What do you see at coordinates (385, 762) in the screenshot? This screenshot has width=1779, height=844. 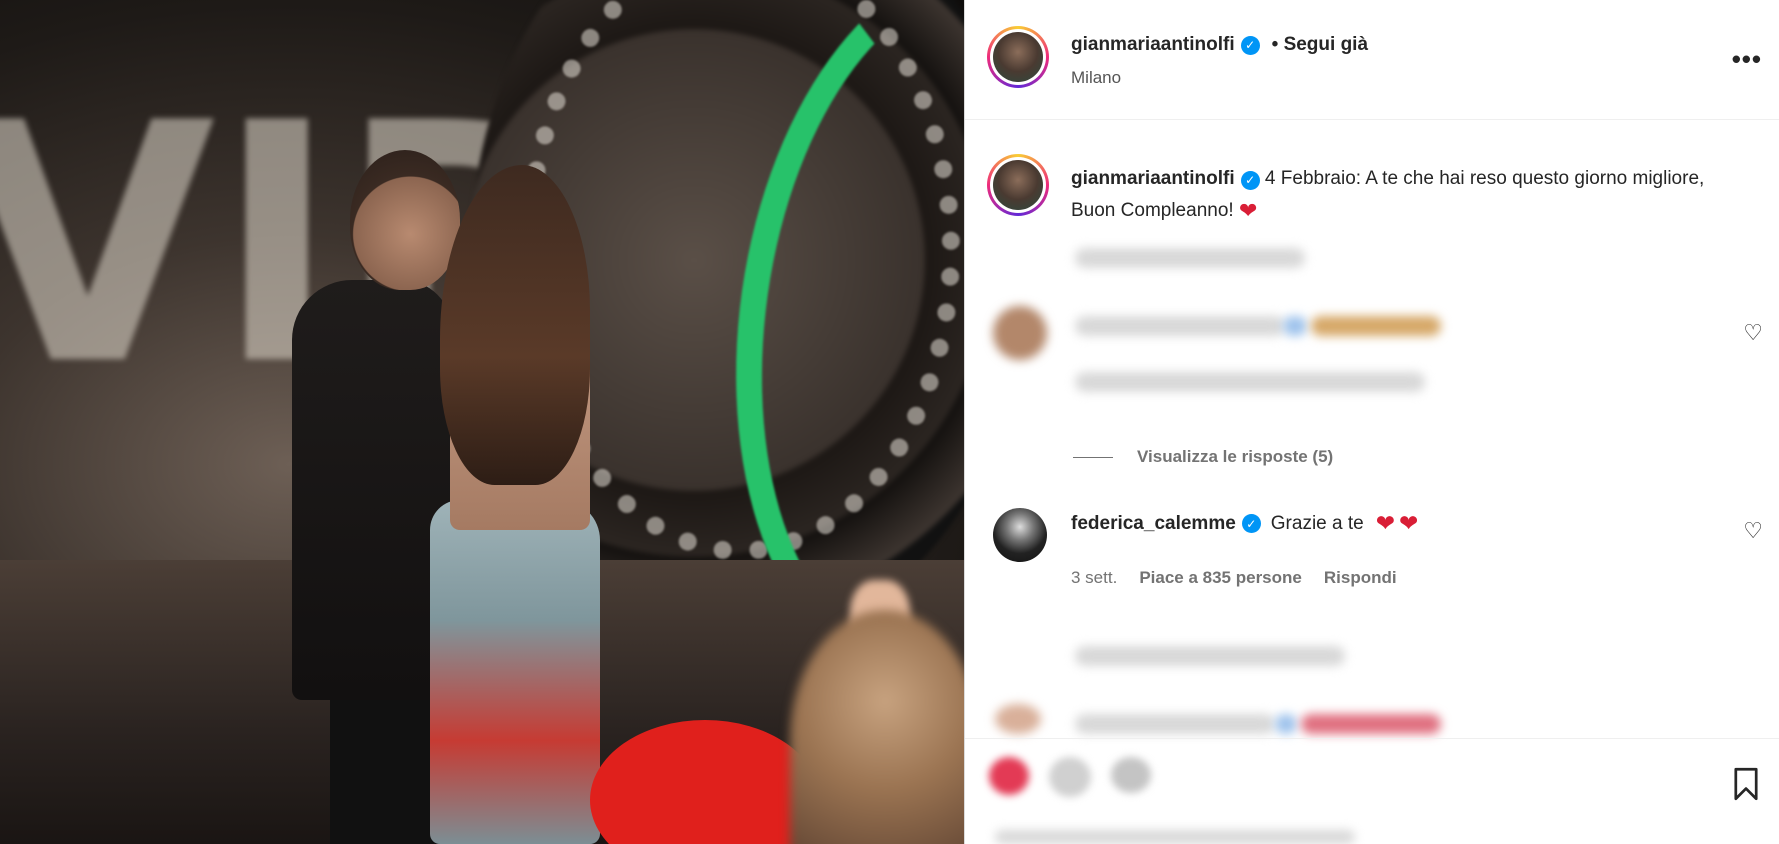 I see `man-figure-legs` at bounding box center [385, 762].